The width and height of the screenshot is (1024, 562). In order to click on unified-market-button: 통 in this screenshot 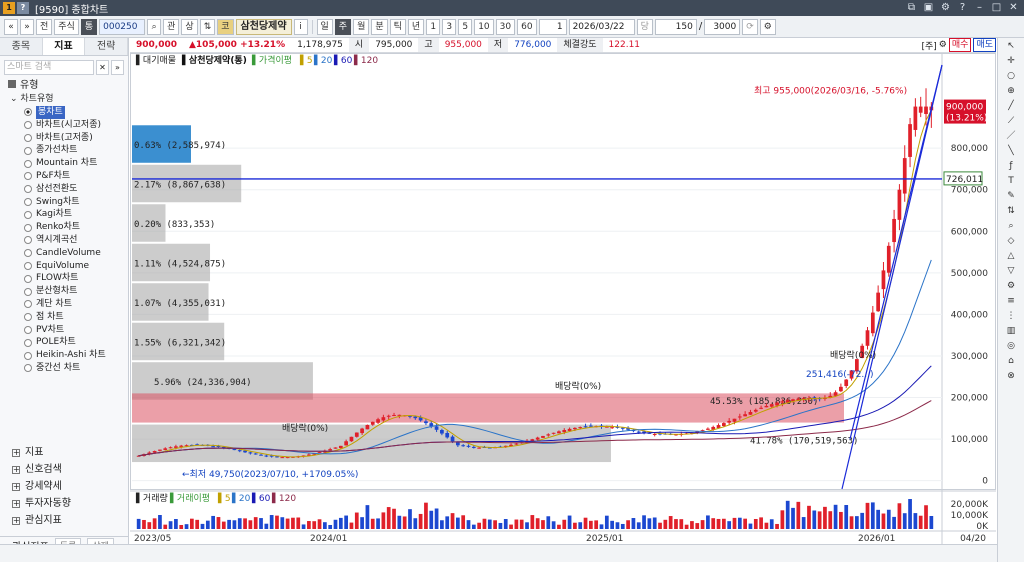, I will do `click(89, 26)`.